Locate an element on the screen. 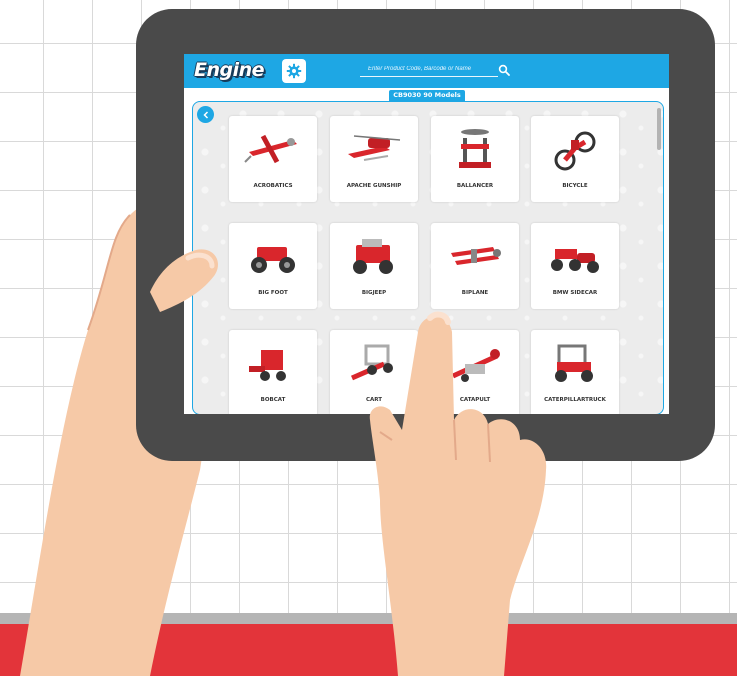 The height and width of the screenshot is (676, 737). model-card: CATERPILLARTRUCK is located at coordinates (575, 372).